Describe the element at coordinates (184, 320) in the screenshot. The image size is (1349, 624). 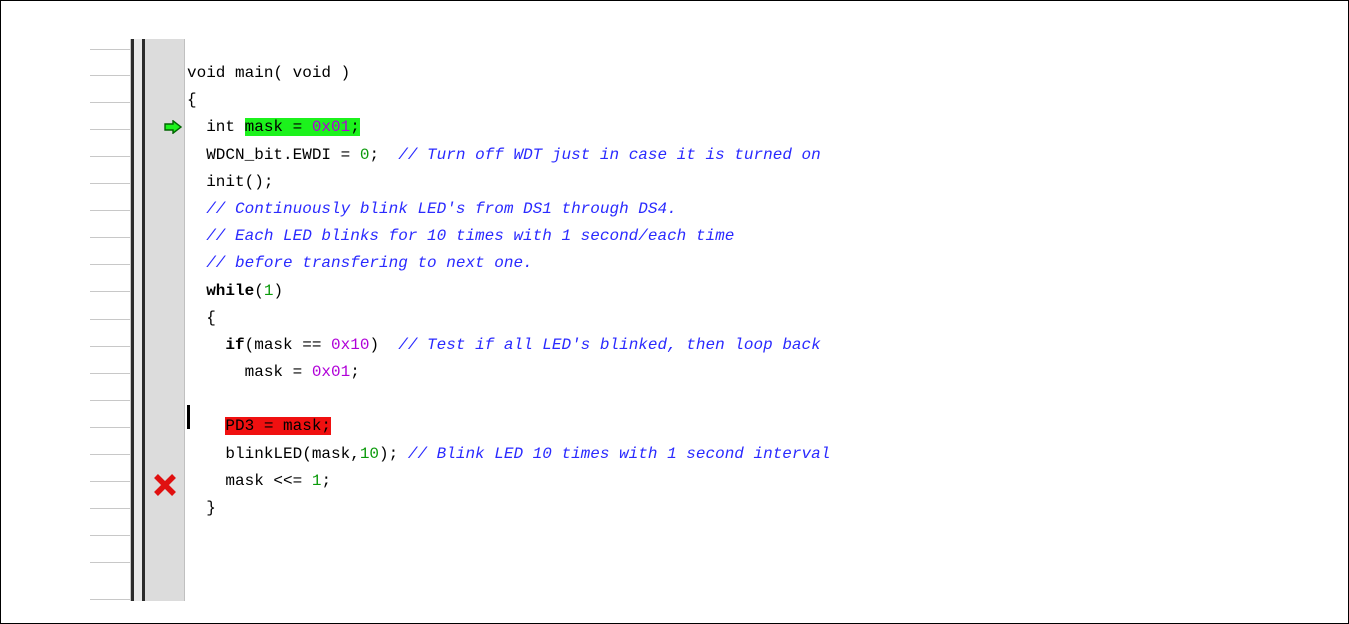
I see `gutter-edge` at that location.